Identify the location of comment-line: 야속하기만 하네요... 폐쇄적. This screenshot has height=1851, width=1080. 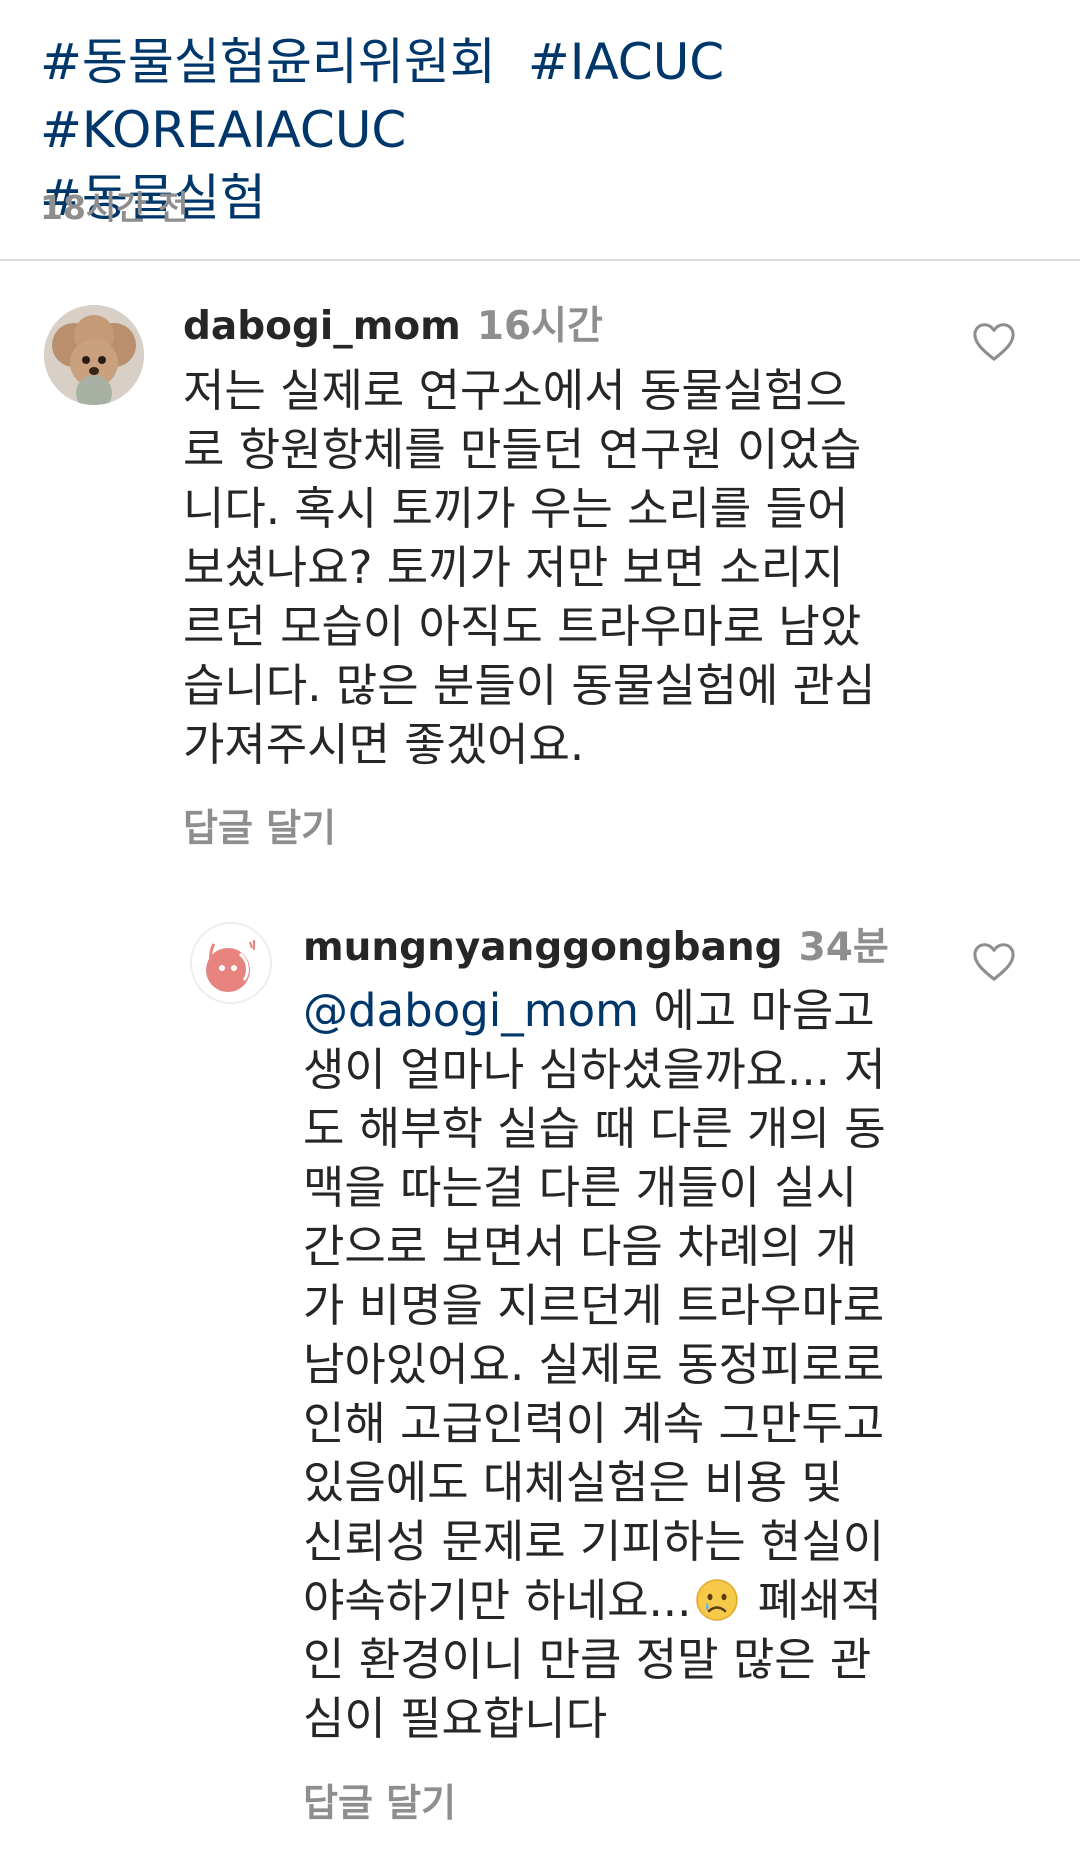
(594, 1600).